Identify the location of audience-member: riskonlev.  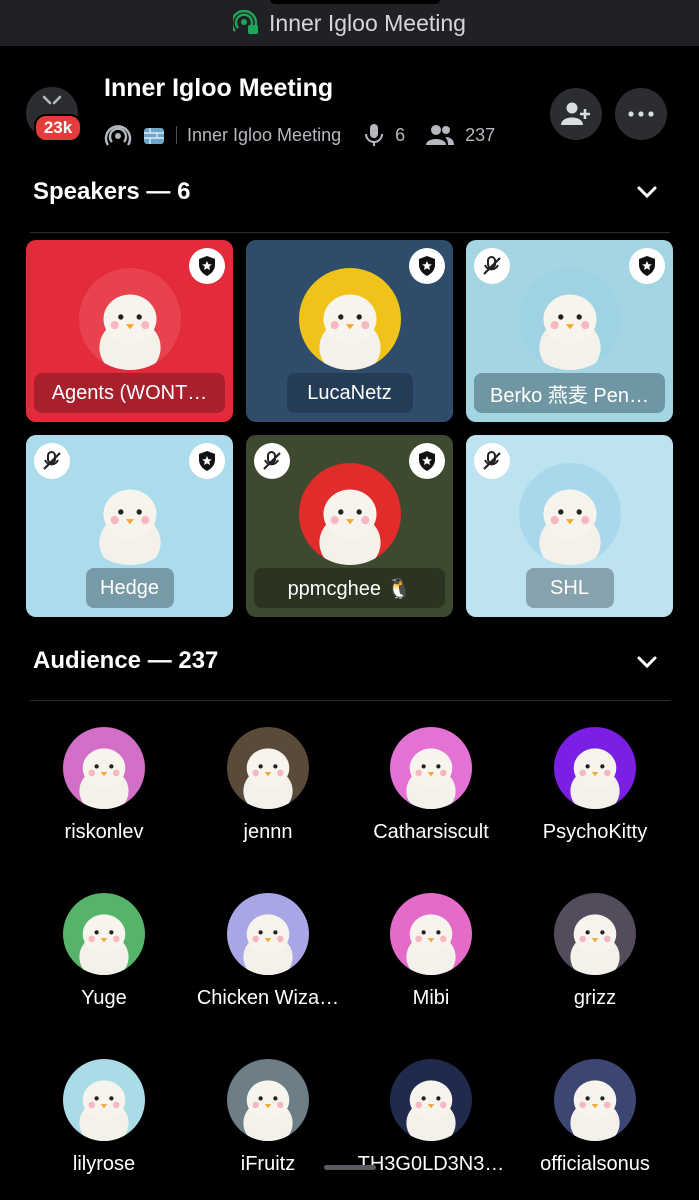
(104, 785).